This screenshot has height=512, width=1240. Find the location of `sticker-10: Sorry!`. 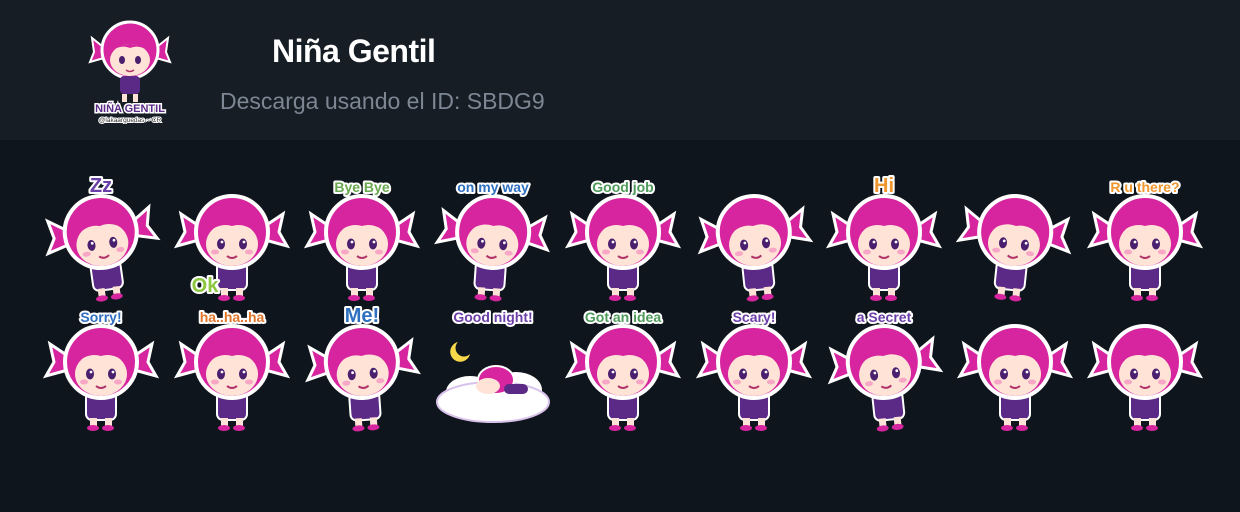

sticker-10: Sorry! is located at coordinates (101, 368).